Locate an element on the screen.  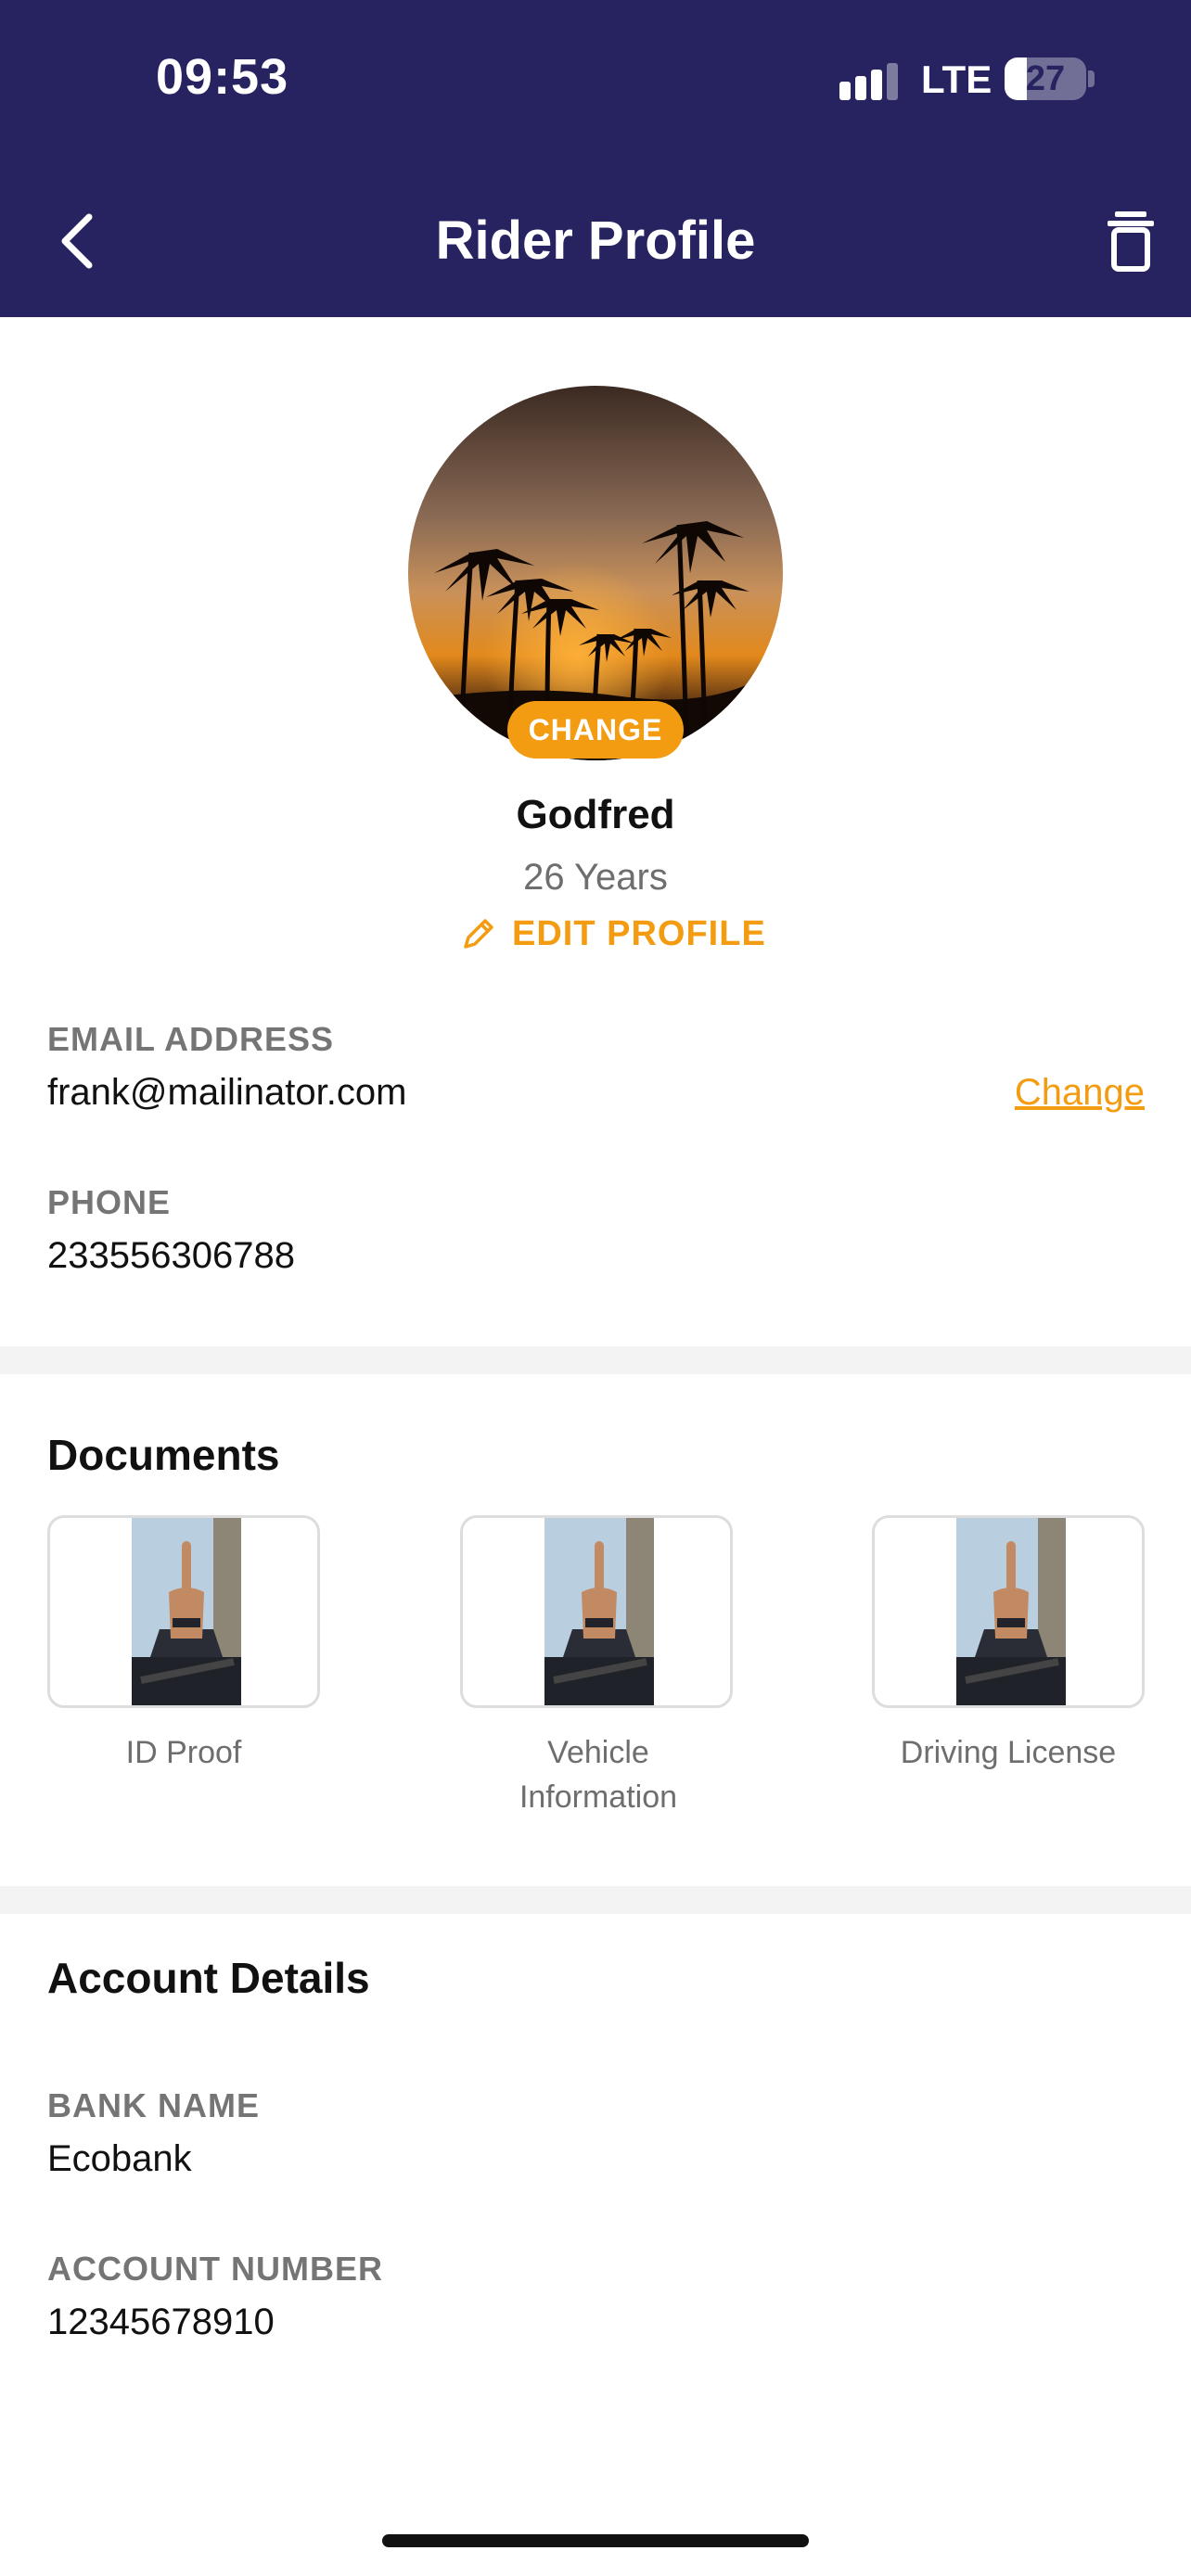
battery-tip is located at coordinates (1091, 79).